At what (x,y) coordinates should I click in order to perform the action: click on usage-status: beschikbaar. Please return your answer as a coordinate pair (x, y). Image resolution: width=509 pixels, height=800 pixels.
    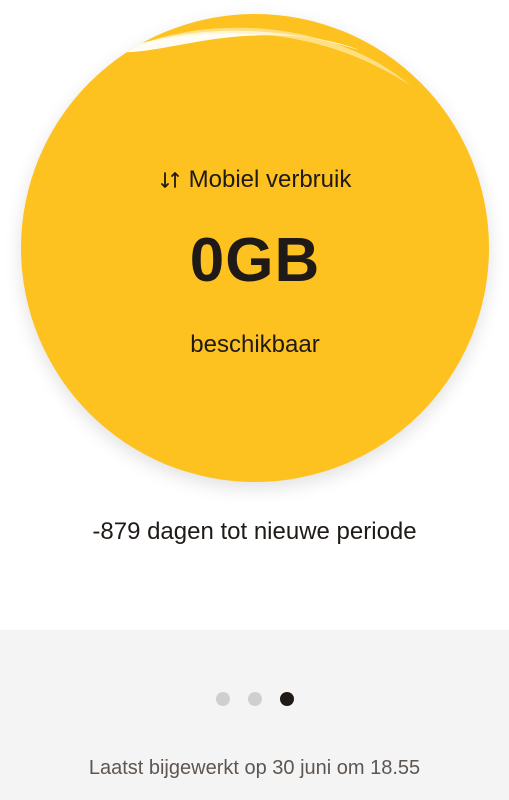
    Looking at the image, I should click on (255, 344).